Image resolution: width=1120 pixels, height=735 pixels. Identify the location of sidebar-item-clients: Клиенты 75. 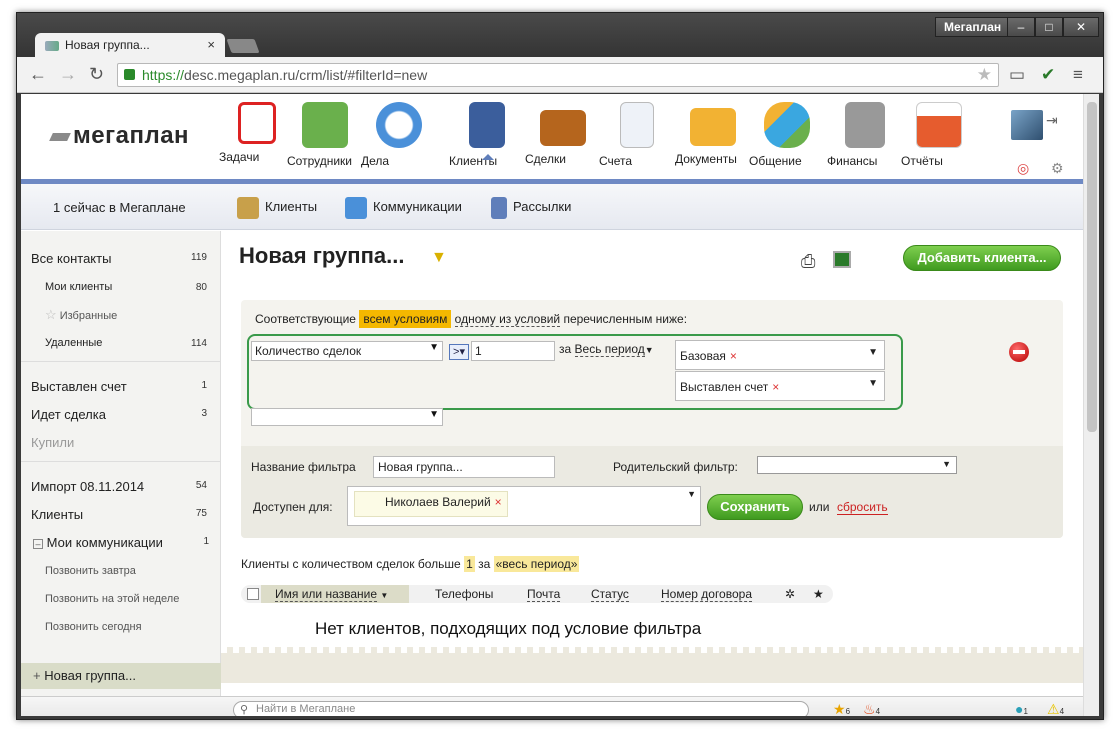
(119, 514).